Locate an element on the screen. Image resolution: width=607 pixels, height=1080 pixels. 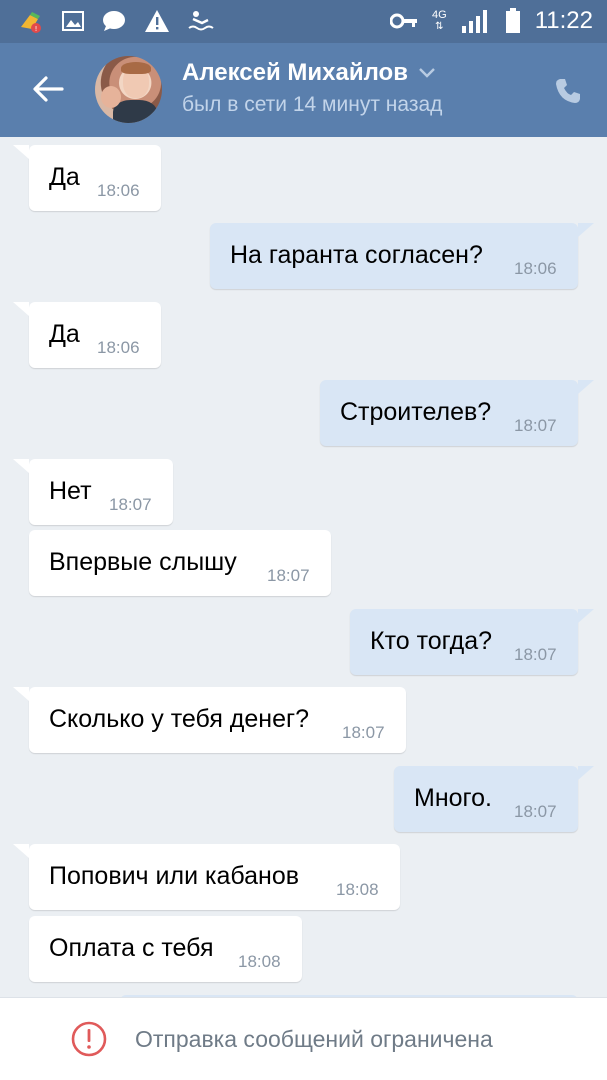
contact-name-label: Алексей Михайлов is located at coordinates (295, 72).